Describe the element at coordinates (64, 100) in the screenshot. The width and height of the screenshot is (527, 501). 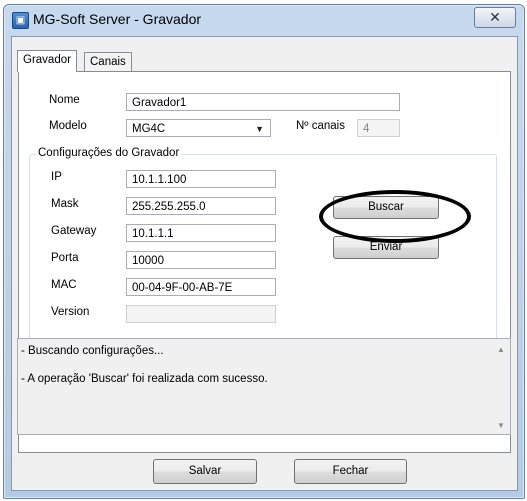
I see `nome-label: Nome` at that location.